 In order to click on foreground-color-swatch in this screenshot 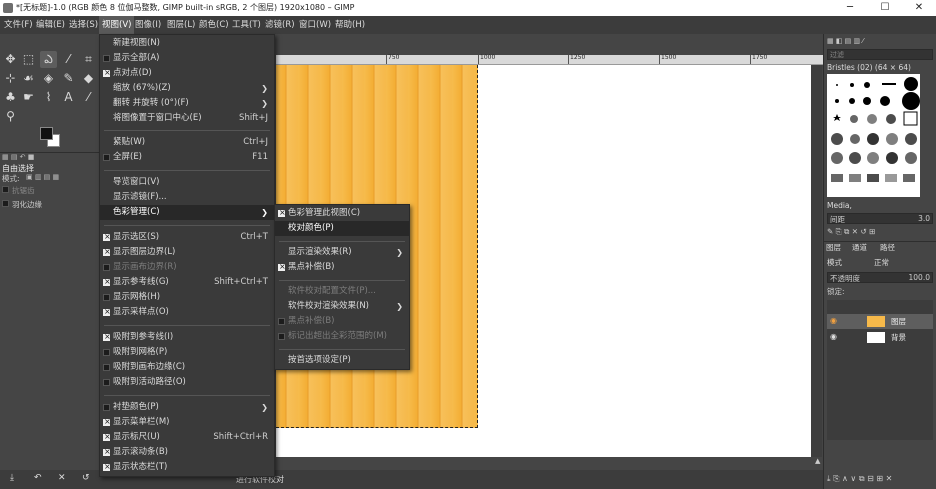, I will do `click(46, 133)`.